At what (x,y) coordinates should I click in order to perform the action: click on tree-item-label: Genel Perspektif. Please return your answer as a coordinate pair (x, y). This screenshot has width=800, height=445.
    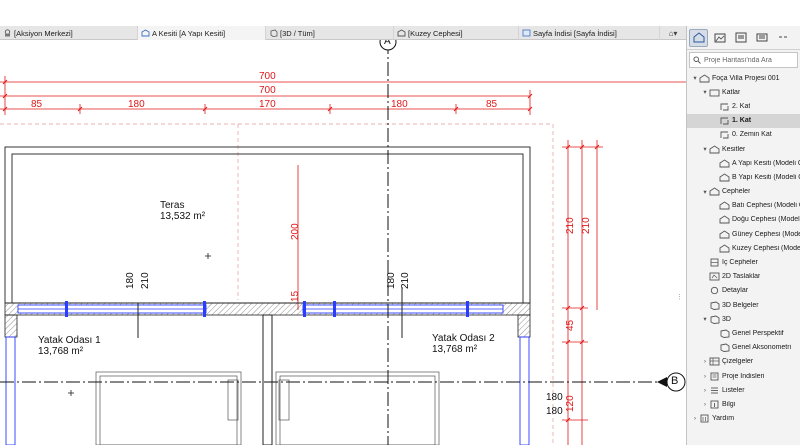
    Looking at the image, I should click on (758, 333).